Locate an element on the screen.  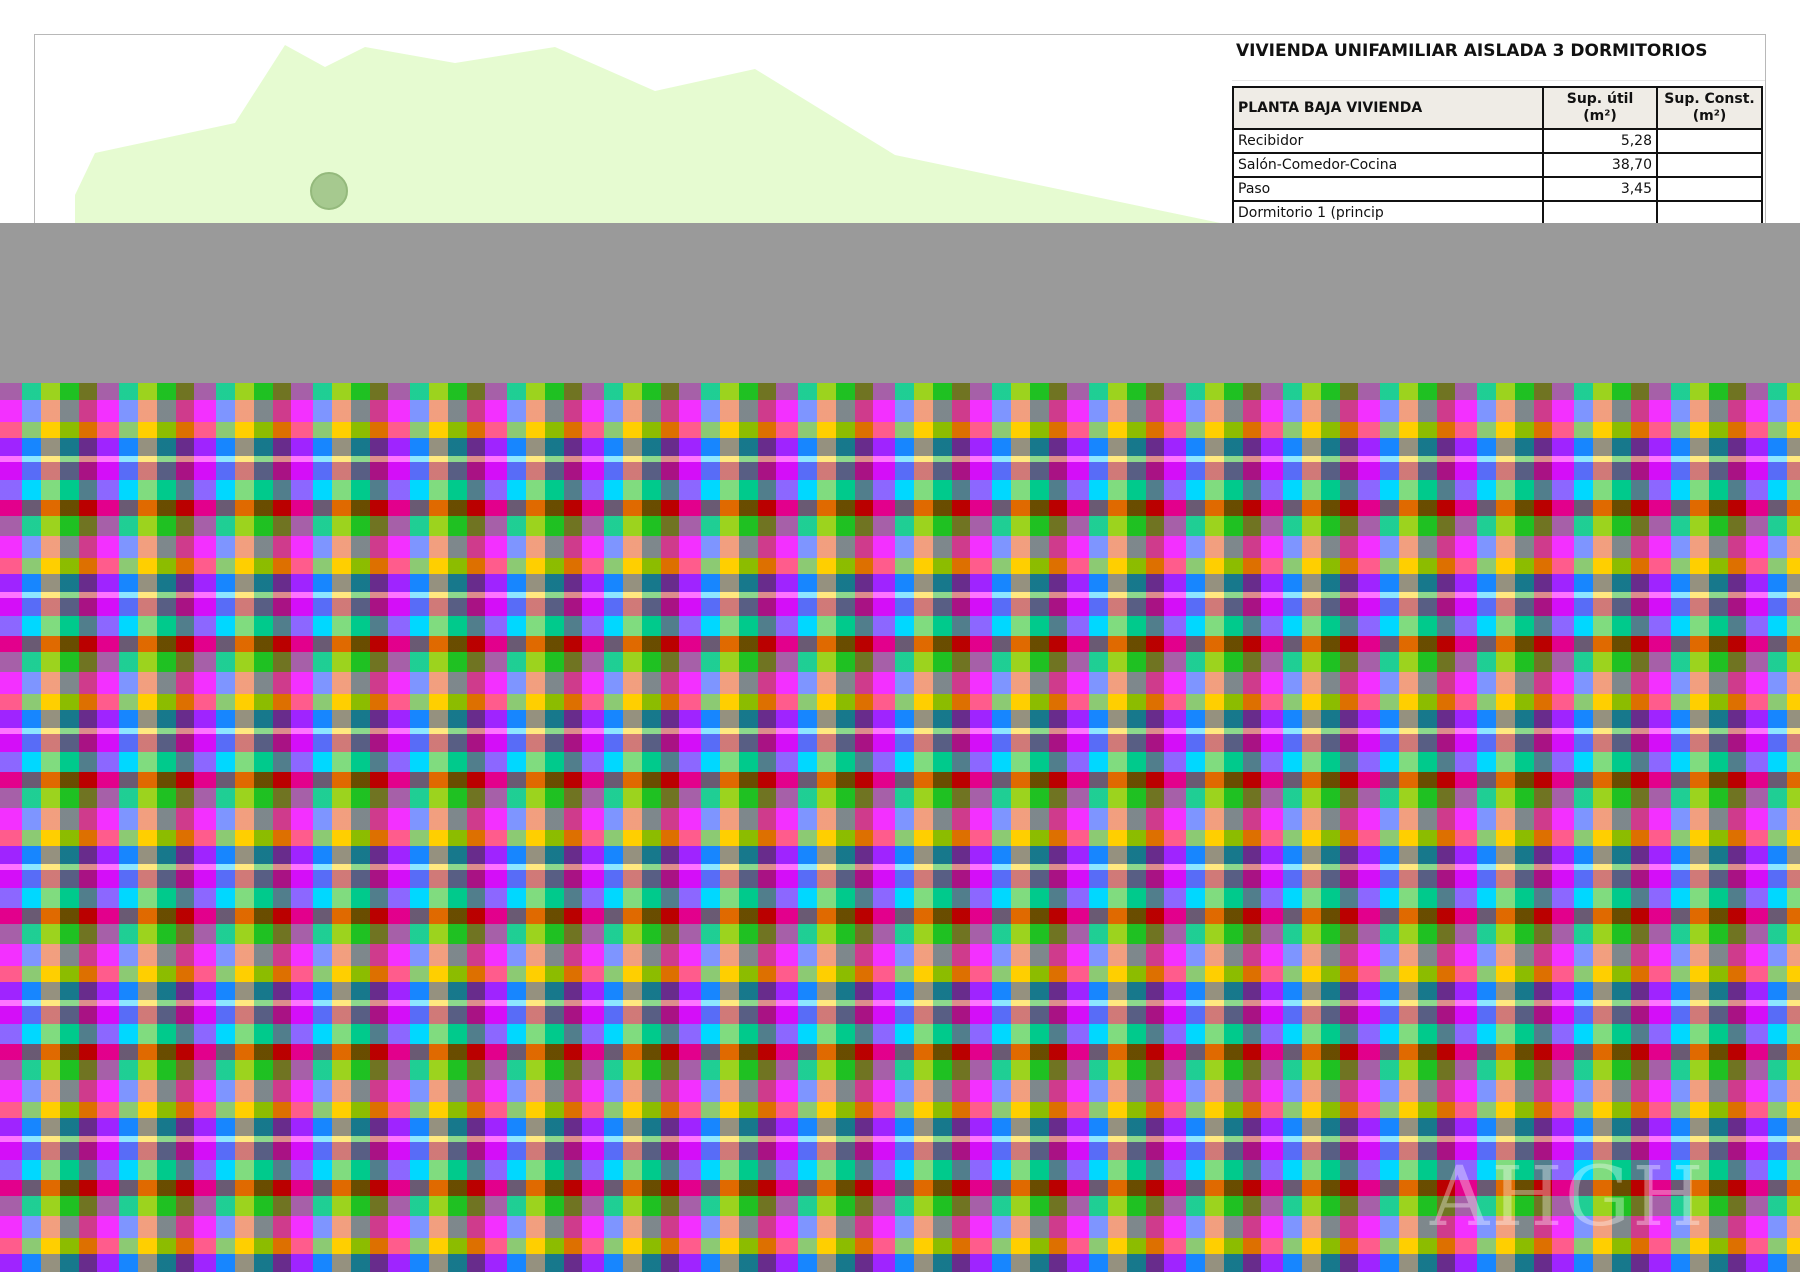
header-useful-area: Sup. útil (m²) is located at coordinates (1600, 108).